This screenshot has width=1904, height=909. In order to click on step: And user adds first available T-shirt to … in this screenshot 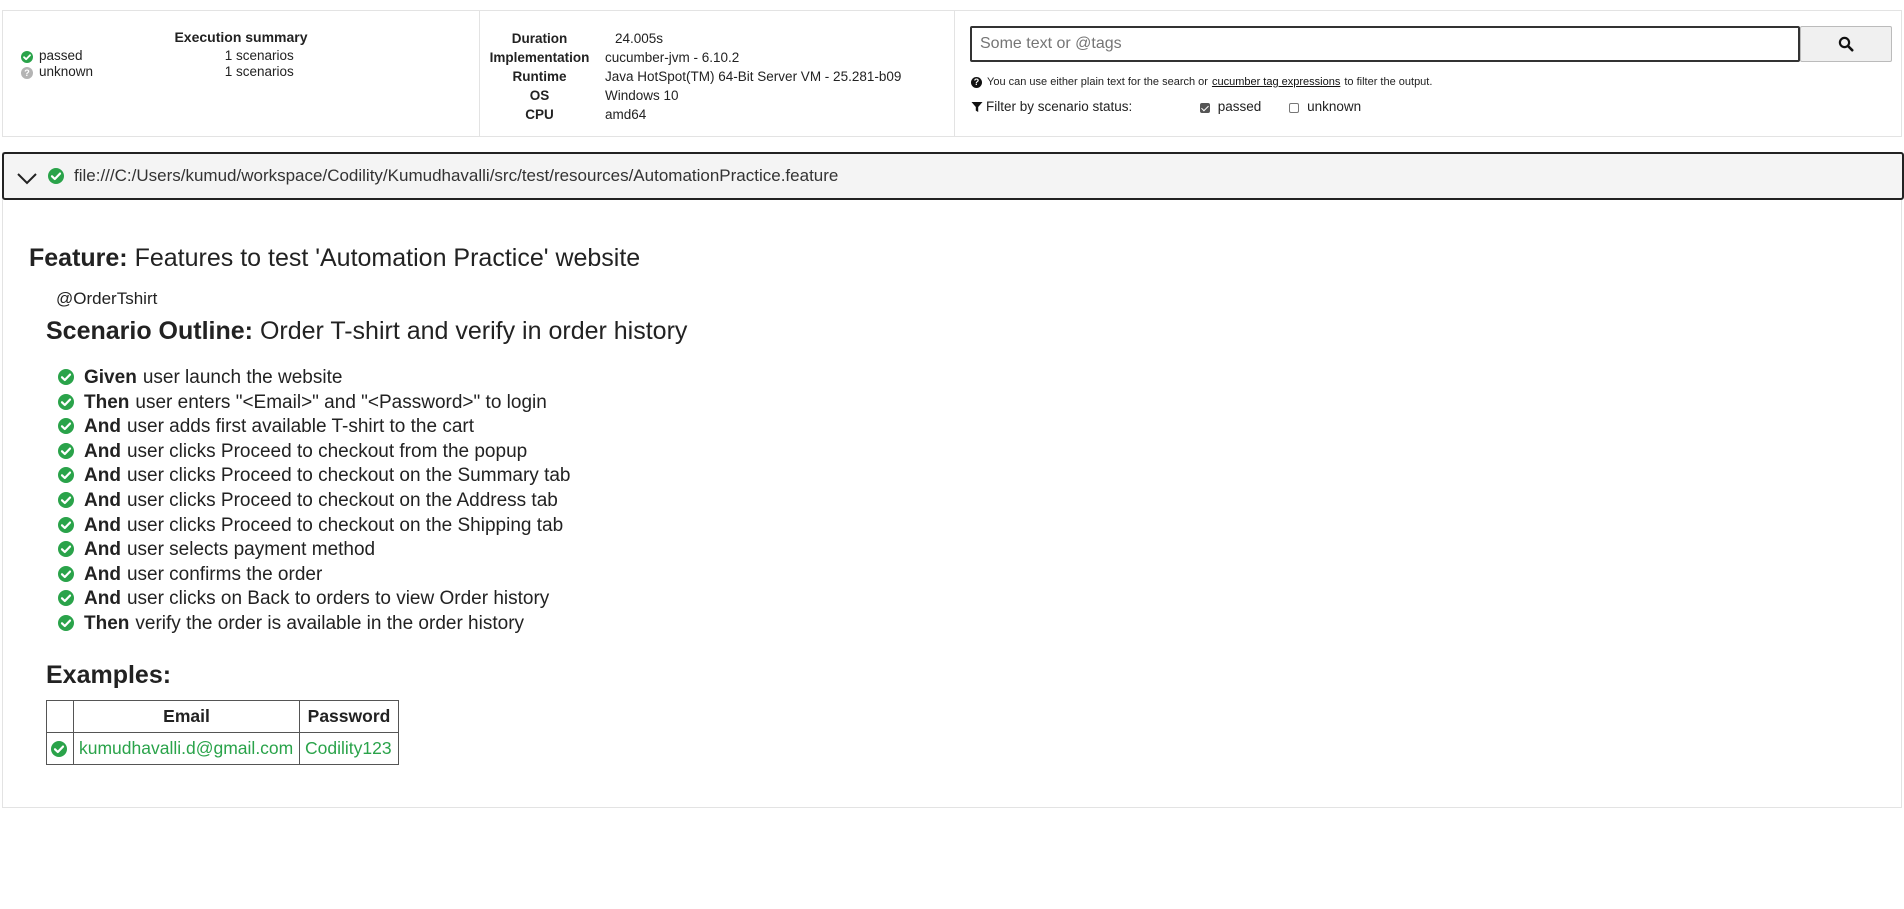, I will do `click(314, 427)`.